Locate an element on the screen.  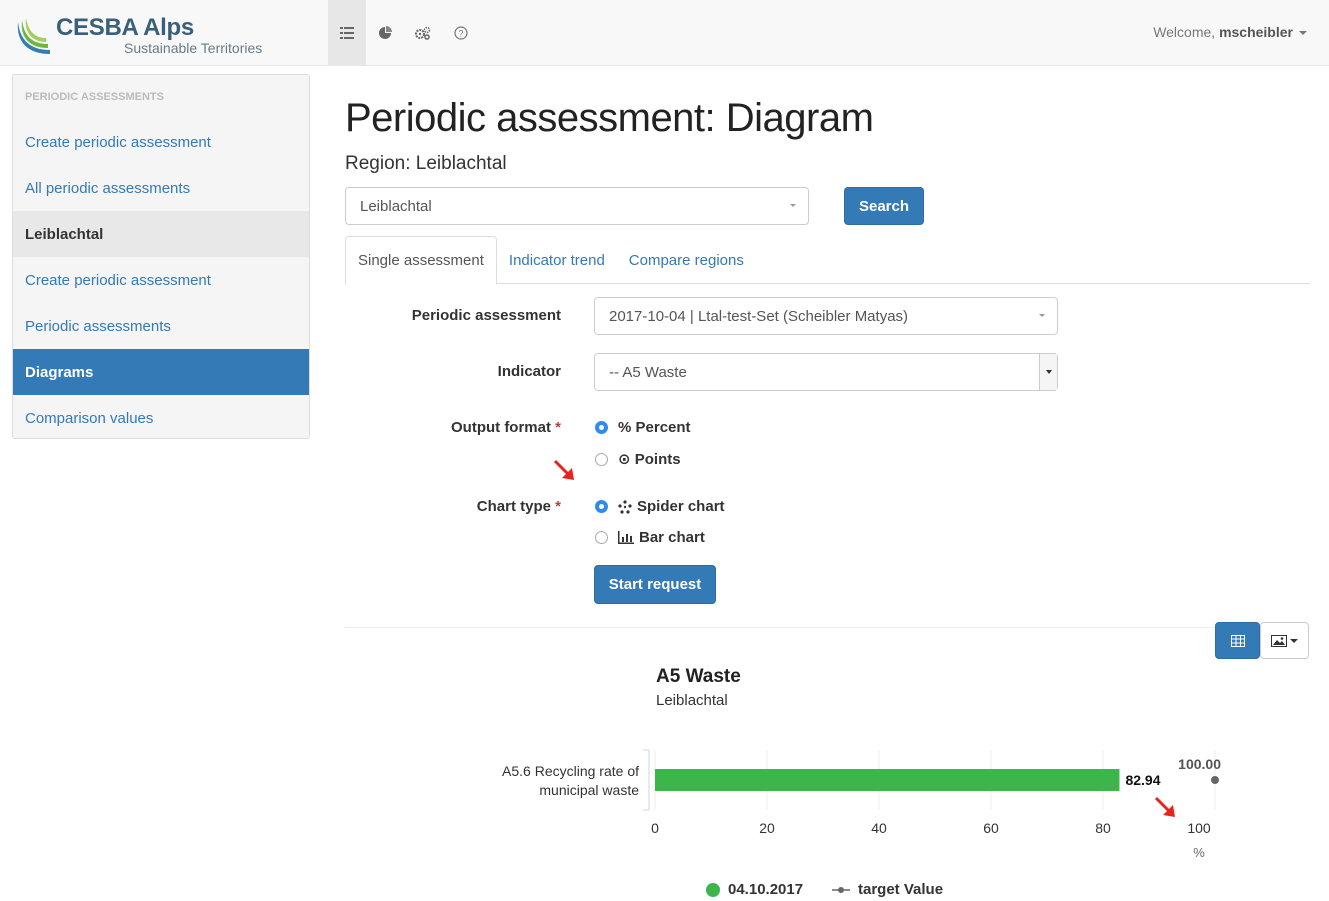
nav-icon-bar: ? is located at coordinates (404, 32).